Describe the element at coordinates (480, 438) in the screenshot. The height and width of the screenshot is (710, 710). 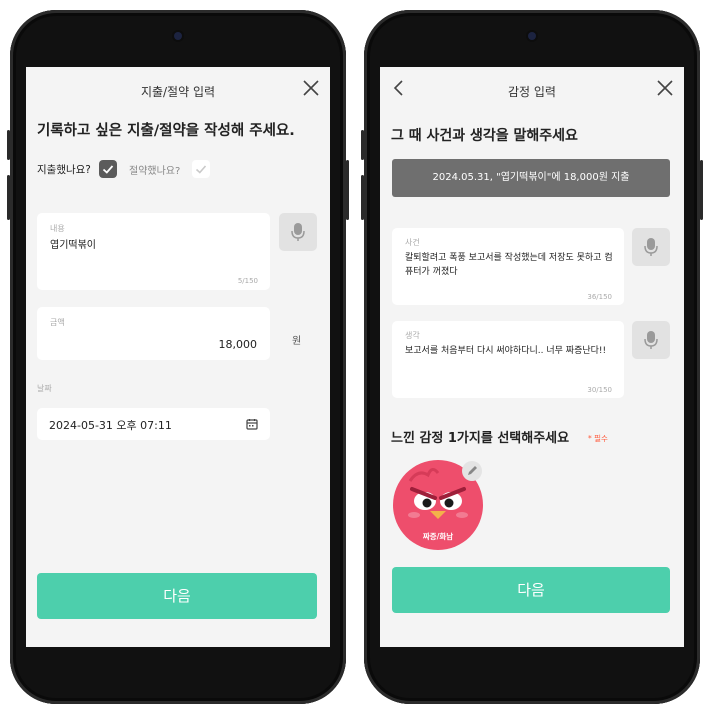
I see `emotion-heading: 느낀 감정 1가지를 선택해주세요` at that location.